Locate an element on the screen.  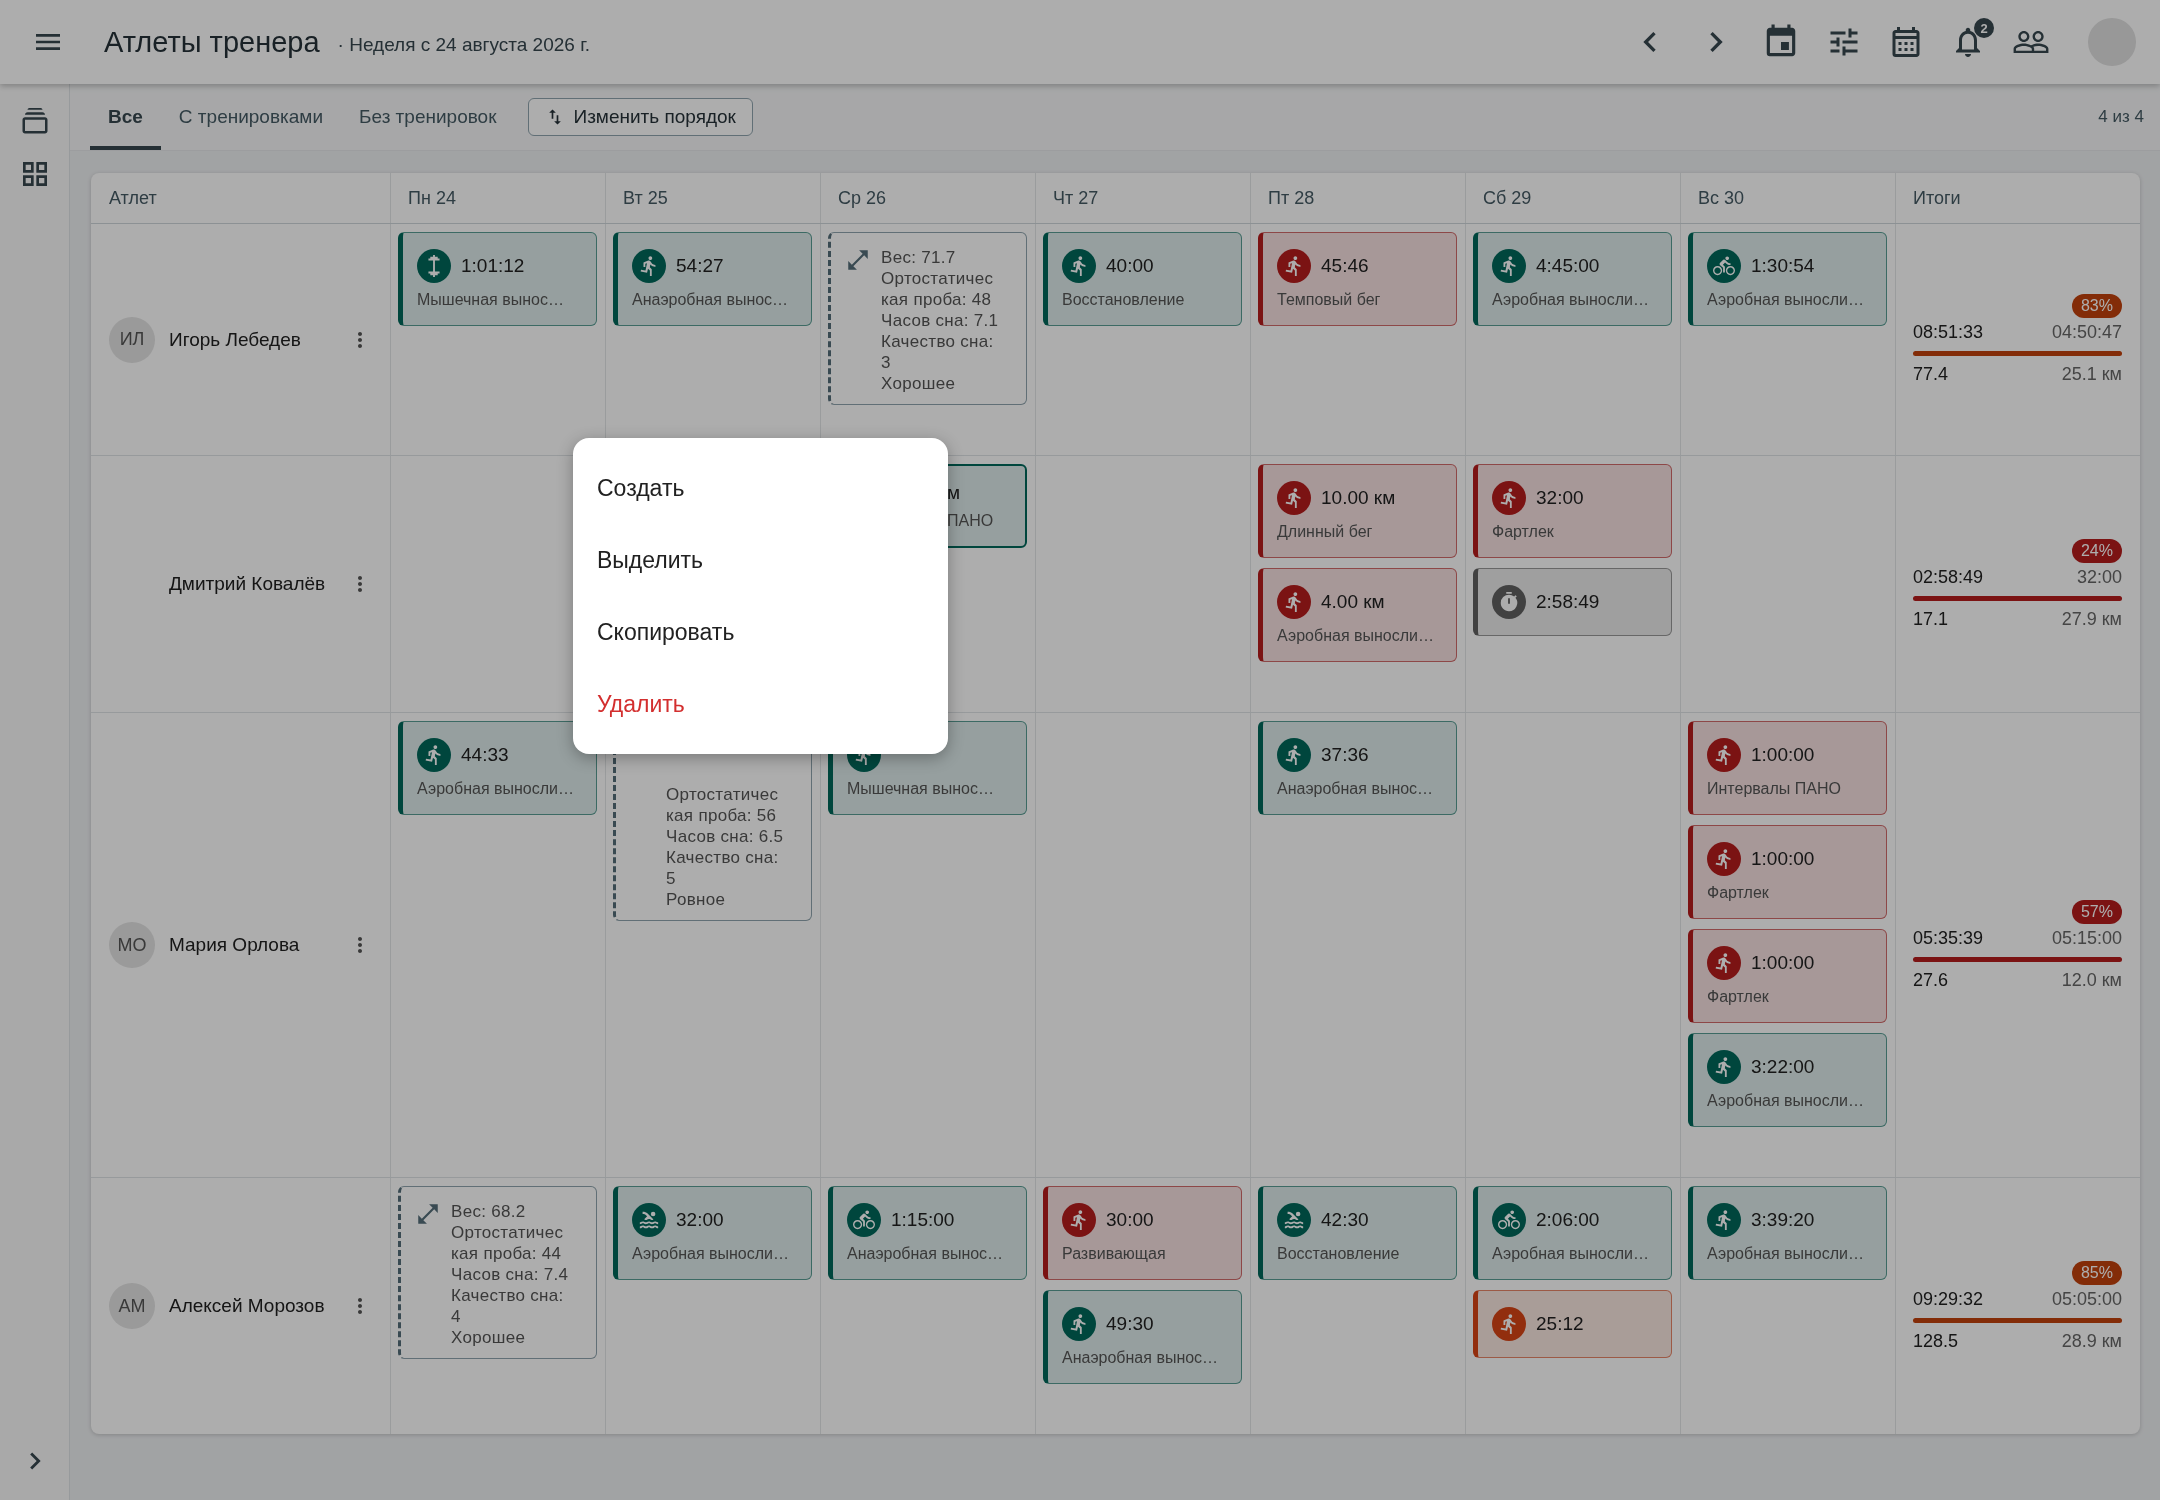
workout-duration: 4.00 км is located at coordinates (1353, 602).